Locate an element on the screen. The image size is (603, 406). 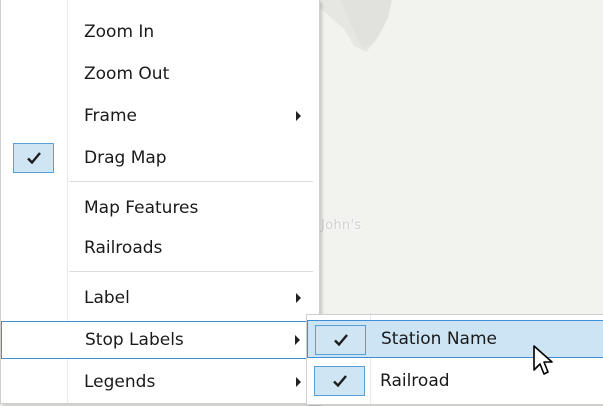
menu-item-label: Railroads is located at coordinates (123, 248).